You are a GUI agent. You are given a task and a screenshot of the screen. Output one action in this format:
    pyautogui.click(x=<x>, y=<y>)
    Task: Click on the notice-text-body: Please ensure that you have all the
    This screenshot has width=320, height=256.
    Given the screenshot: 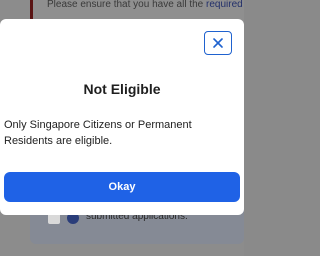 What is the action you would take?
    pyautogui.click(x=126, y=5)
    